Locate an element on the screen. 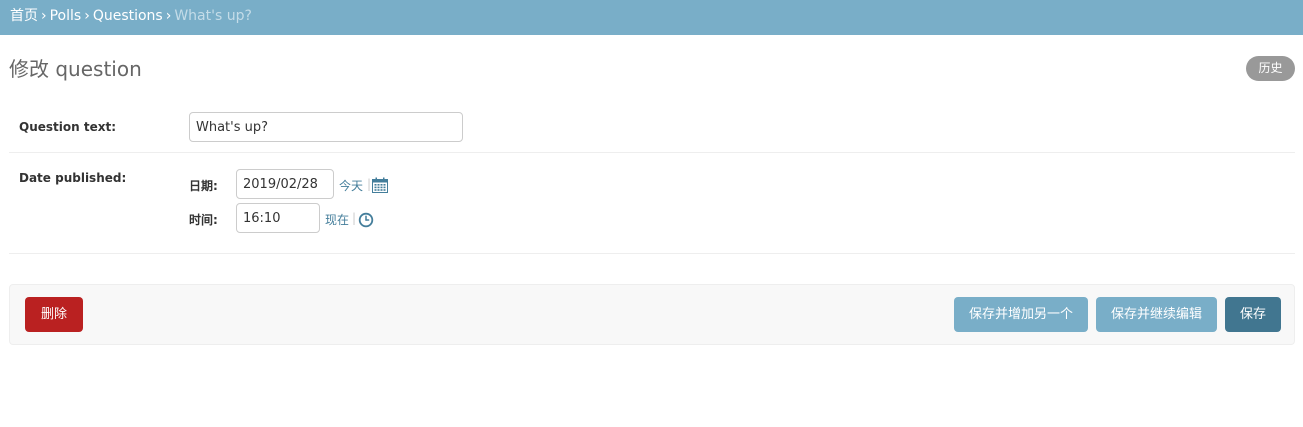  breadcrumb-current: What's up? is located at coordinates (213, 16).